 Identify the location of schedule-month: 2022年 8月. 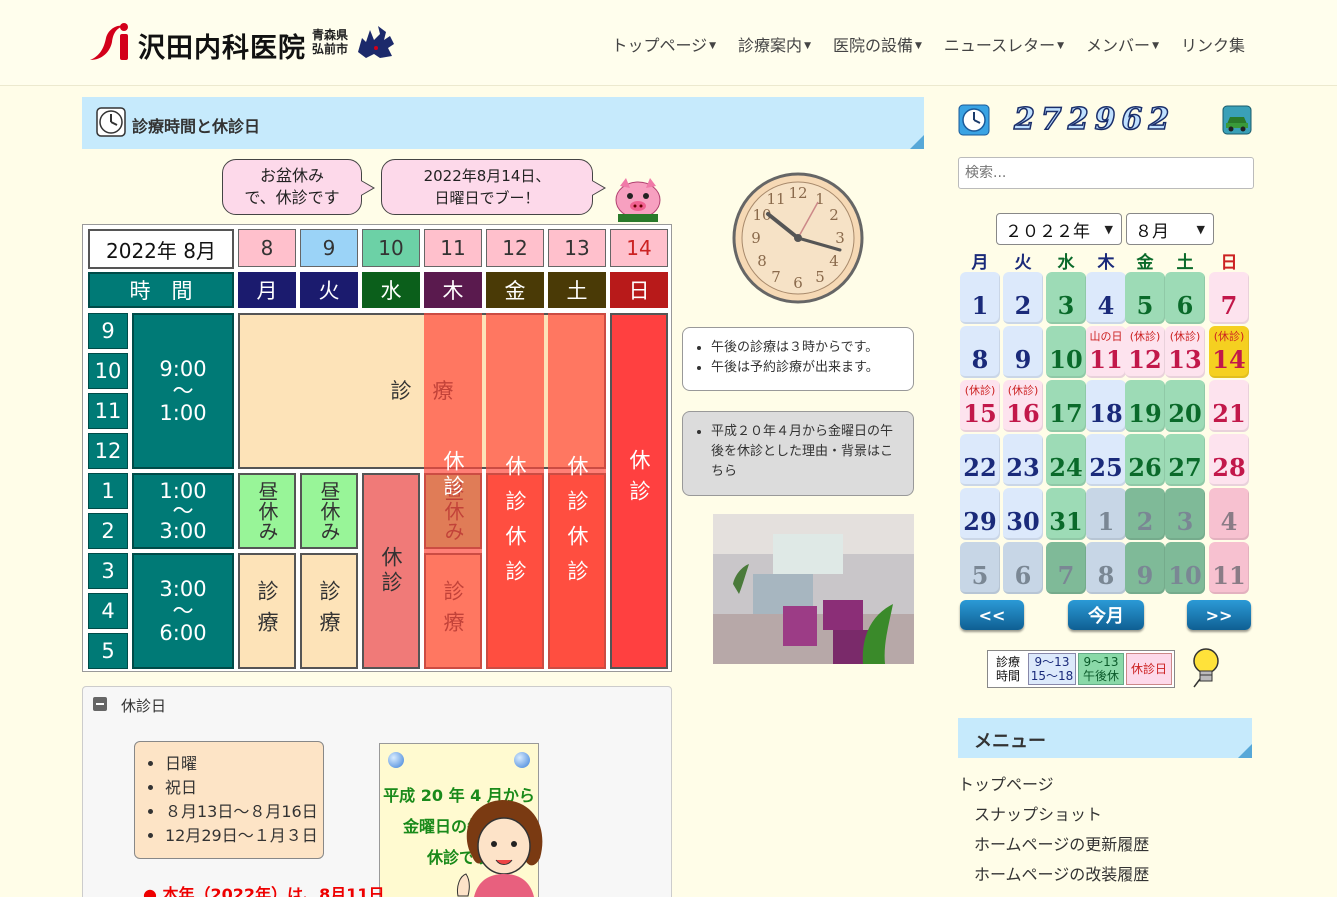
(161, 249).